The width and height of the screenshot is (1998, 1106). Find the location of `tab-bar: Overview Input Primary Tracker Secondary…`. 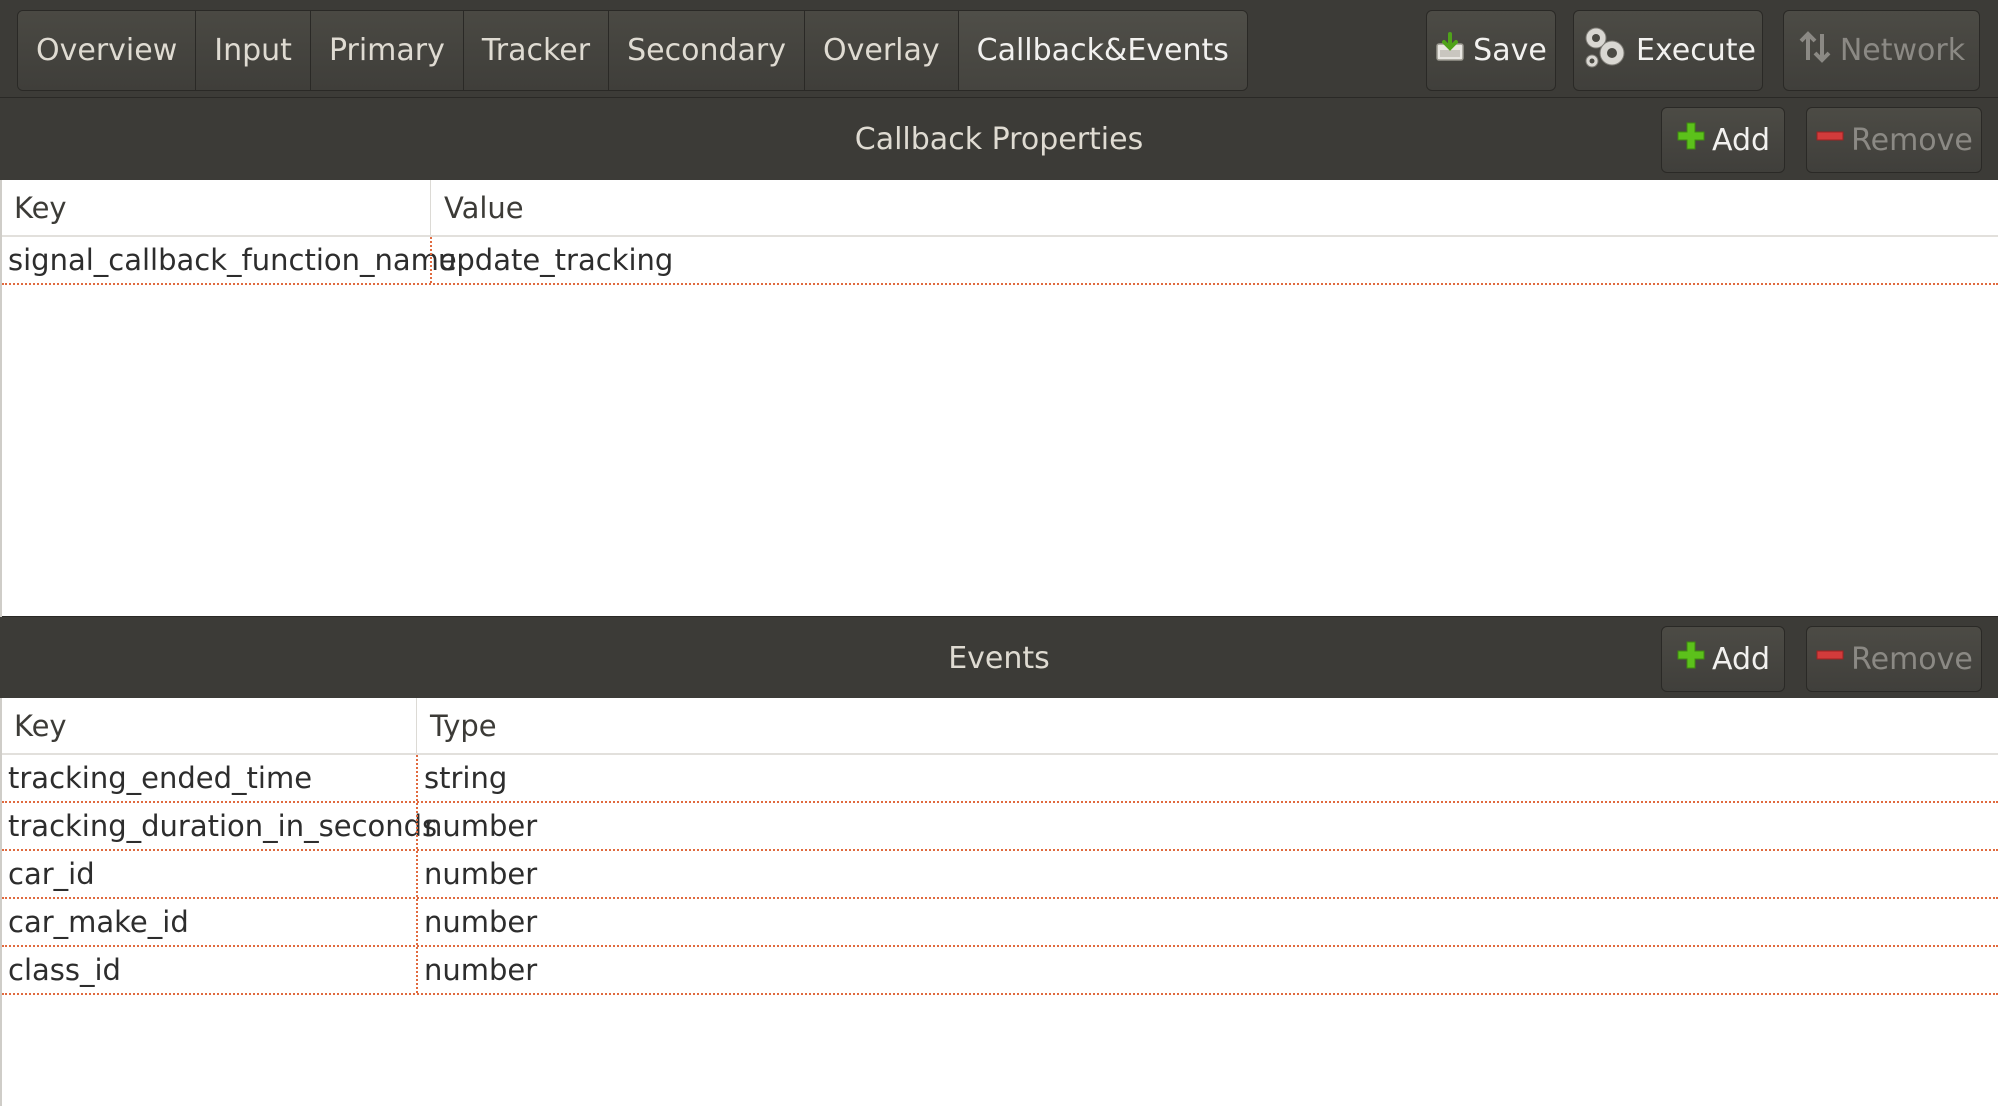

tab-bar: Overview Input Primary Tracker Secondary… is located at coordinates (632, 50).